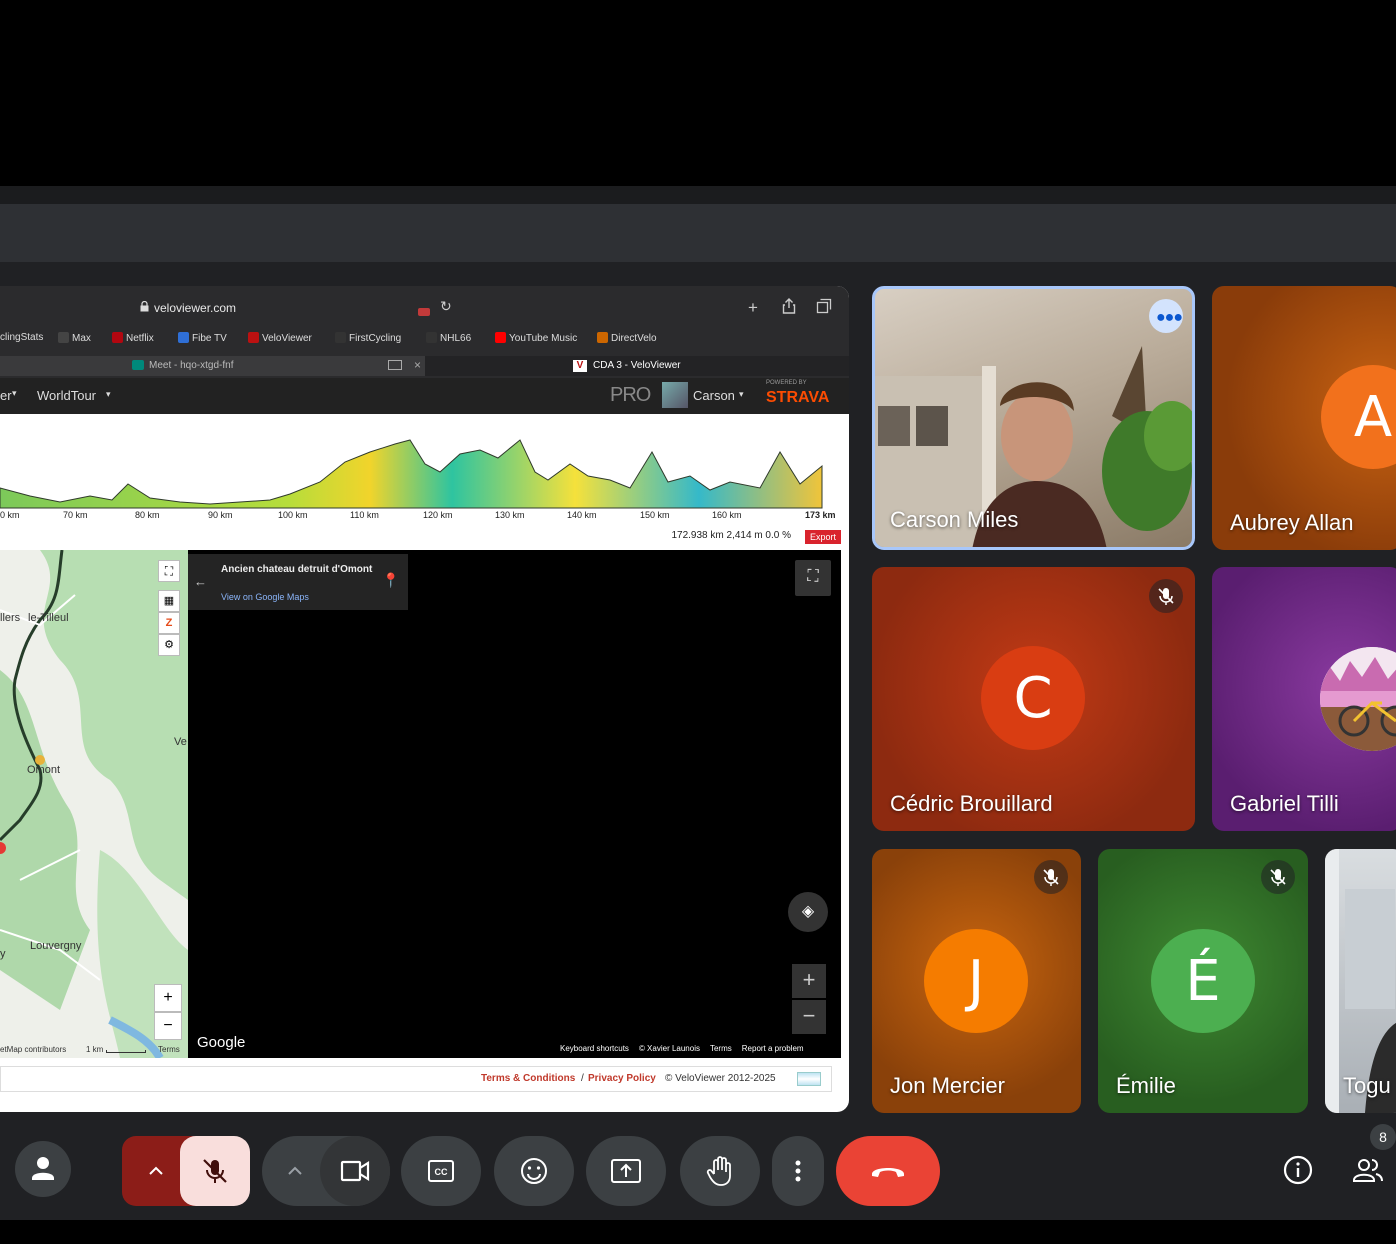 This screenshot has width=1396, height=1244. Describe the element at coordinates (675, 395) in the screenshot. I see `avatar` at that location.